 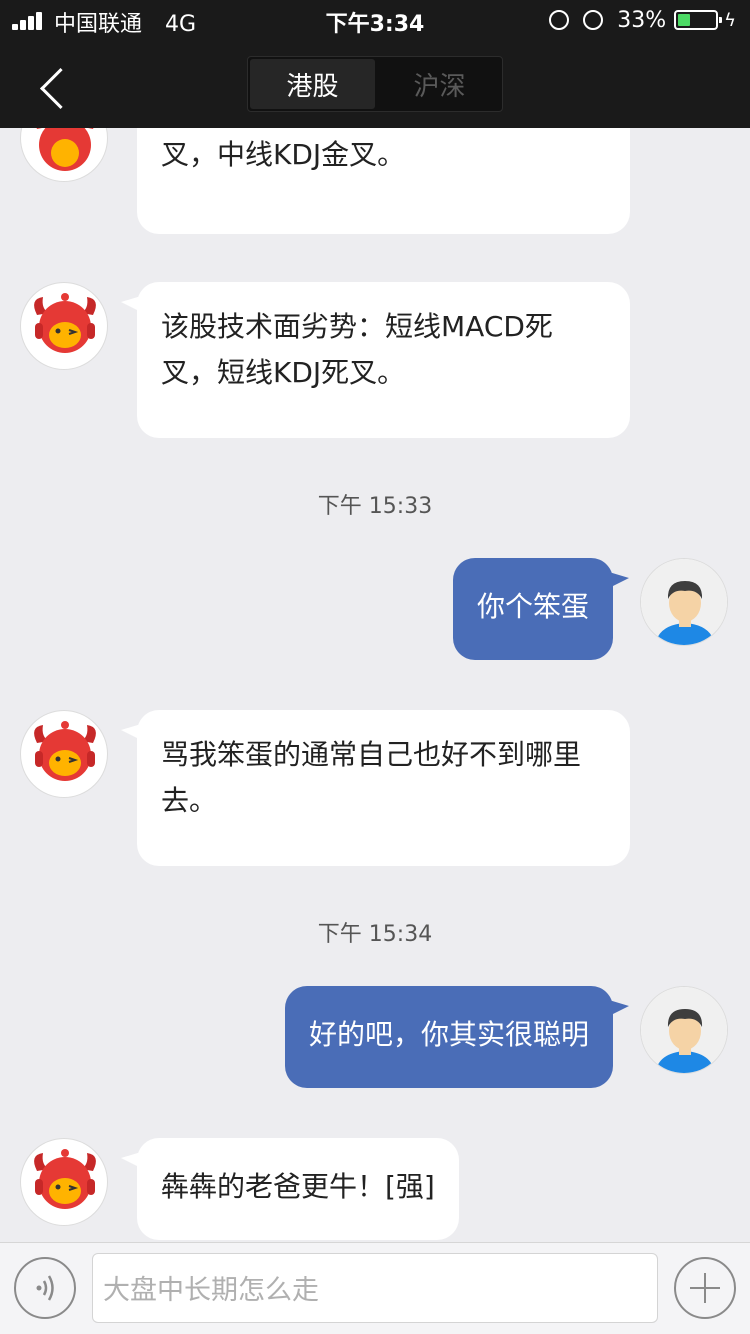 What do you see at coordinates (375, 20) in the screenshot?
I see `status-bar: 中国联通 4G 下午3:34 33% ϟ` at bounding box center [375, 20].